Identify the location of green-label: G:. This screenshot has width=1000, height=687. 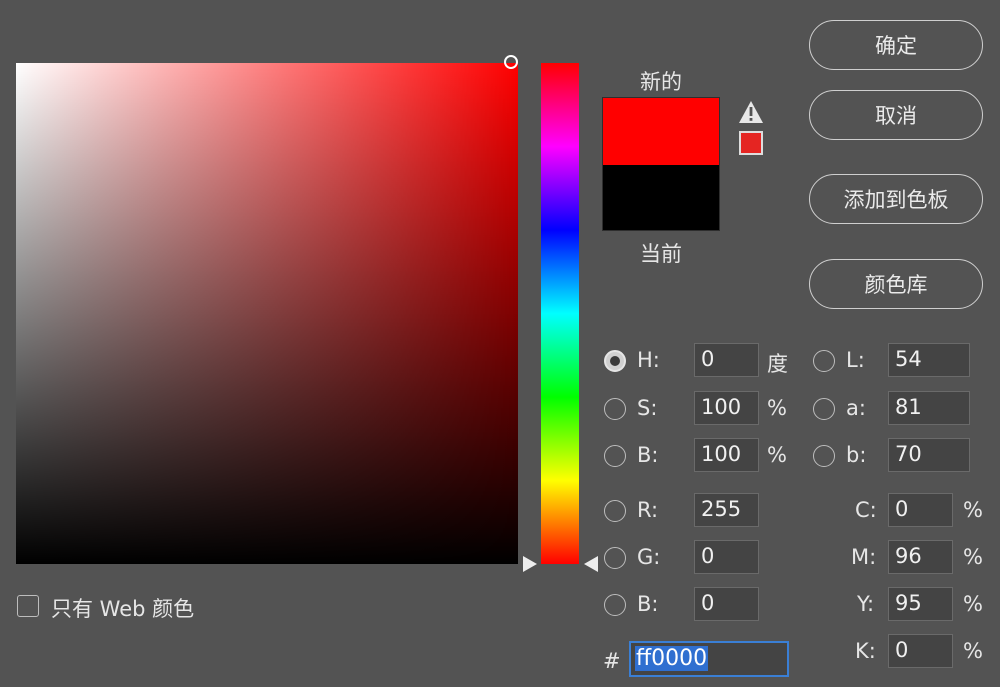
(649, 557).